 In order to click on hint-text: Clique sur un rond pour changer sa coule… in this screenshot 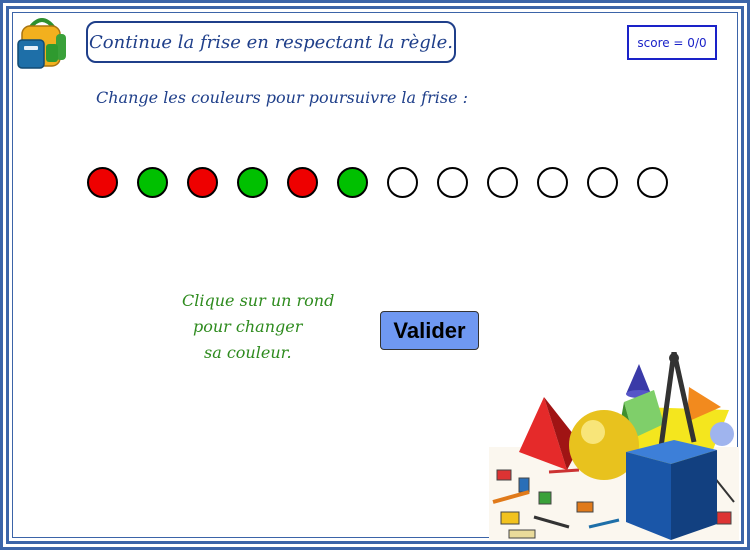, I will do `click(265, 327)`.